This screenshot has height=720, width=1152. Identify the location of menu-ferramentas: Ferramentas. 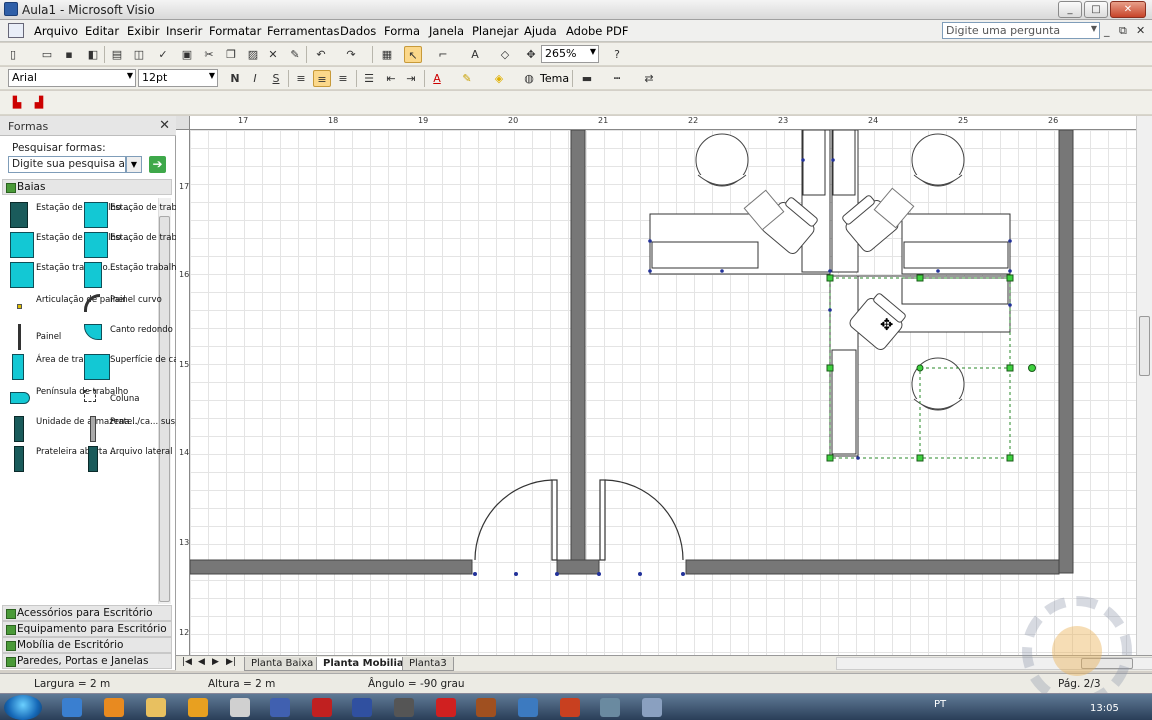
(303, 31).